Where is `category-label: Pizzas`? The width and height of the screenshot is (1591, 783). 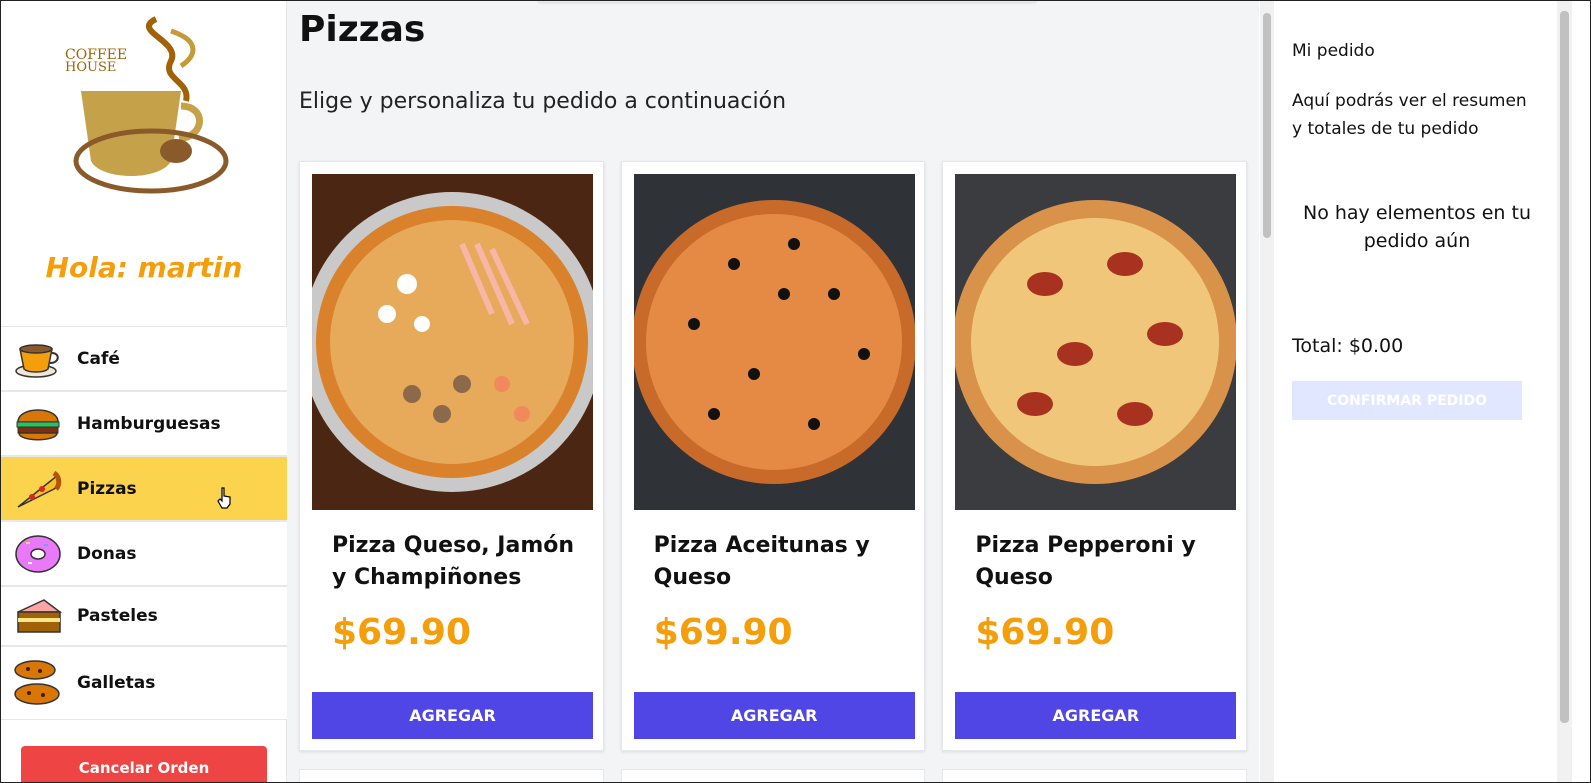
category-label: Pizzas is located at coordinates (107, 488).